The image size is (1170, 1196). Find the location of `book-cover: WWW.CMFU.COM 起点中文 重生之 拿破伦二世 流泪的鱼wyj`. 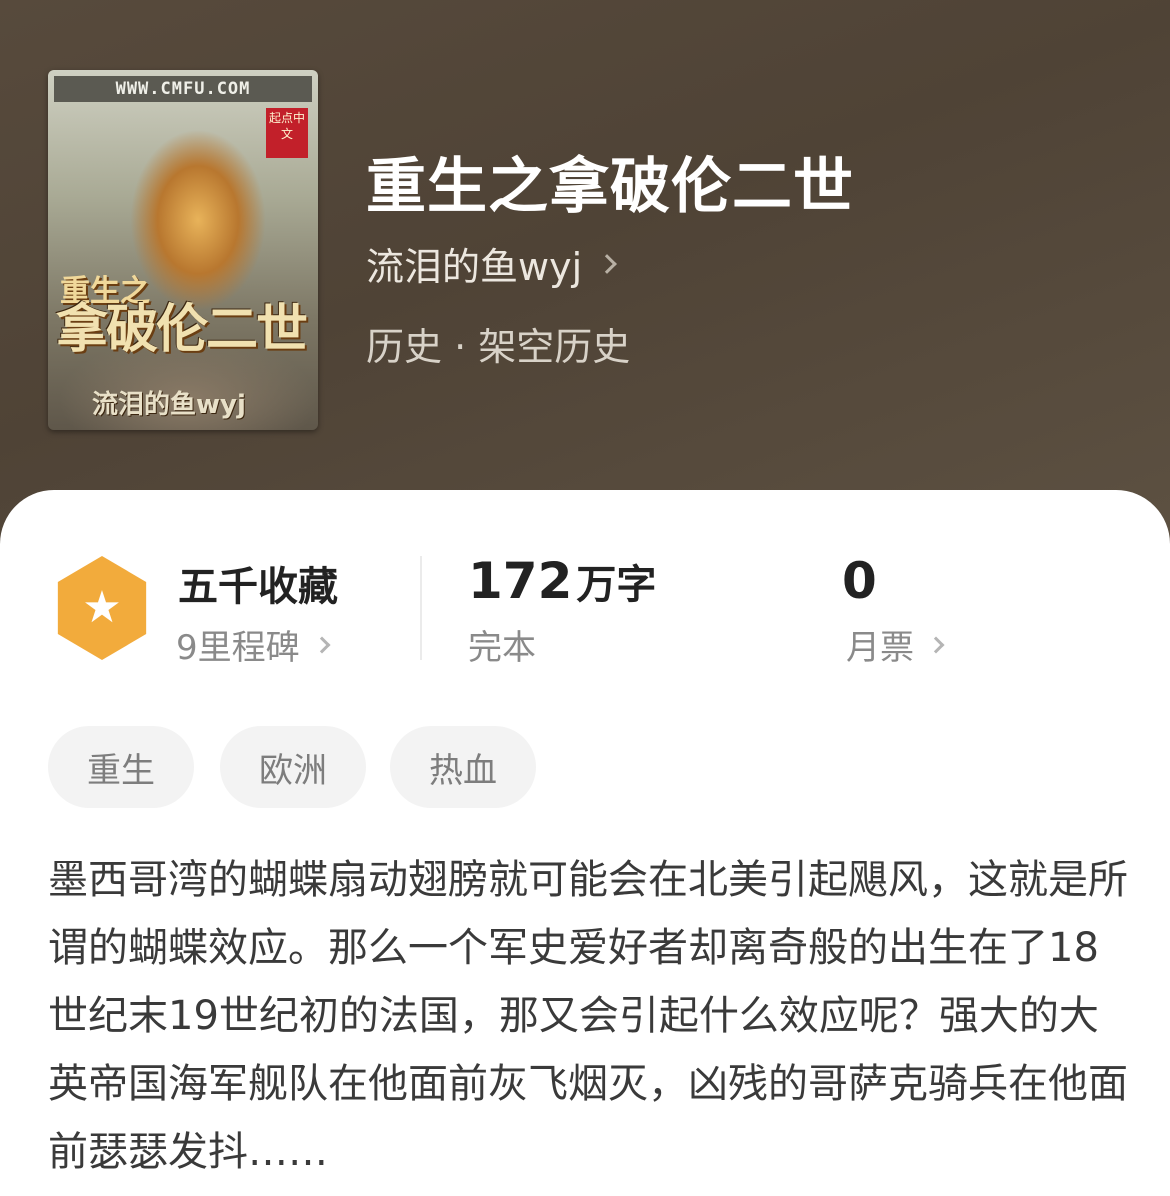

book-cover: WWW.CMFU.COM 起点中文 重生之 拿破伦二世 流泪的鱼wyj is located at coordinates (183, 250).